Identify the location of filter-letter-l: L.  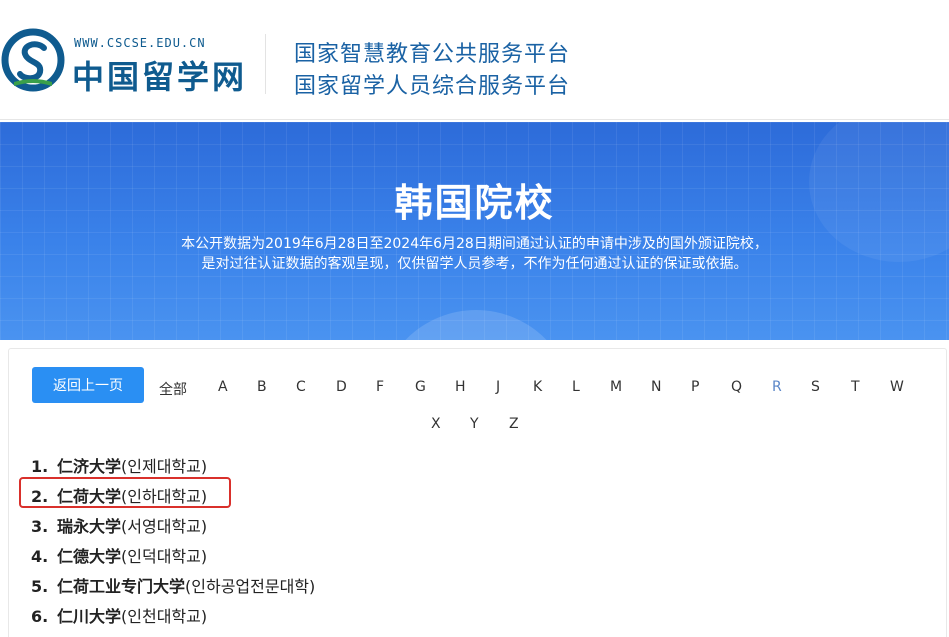
(576, 387).